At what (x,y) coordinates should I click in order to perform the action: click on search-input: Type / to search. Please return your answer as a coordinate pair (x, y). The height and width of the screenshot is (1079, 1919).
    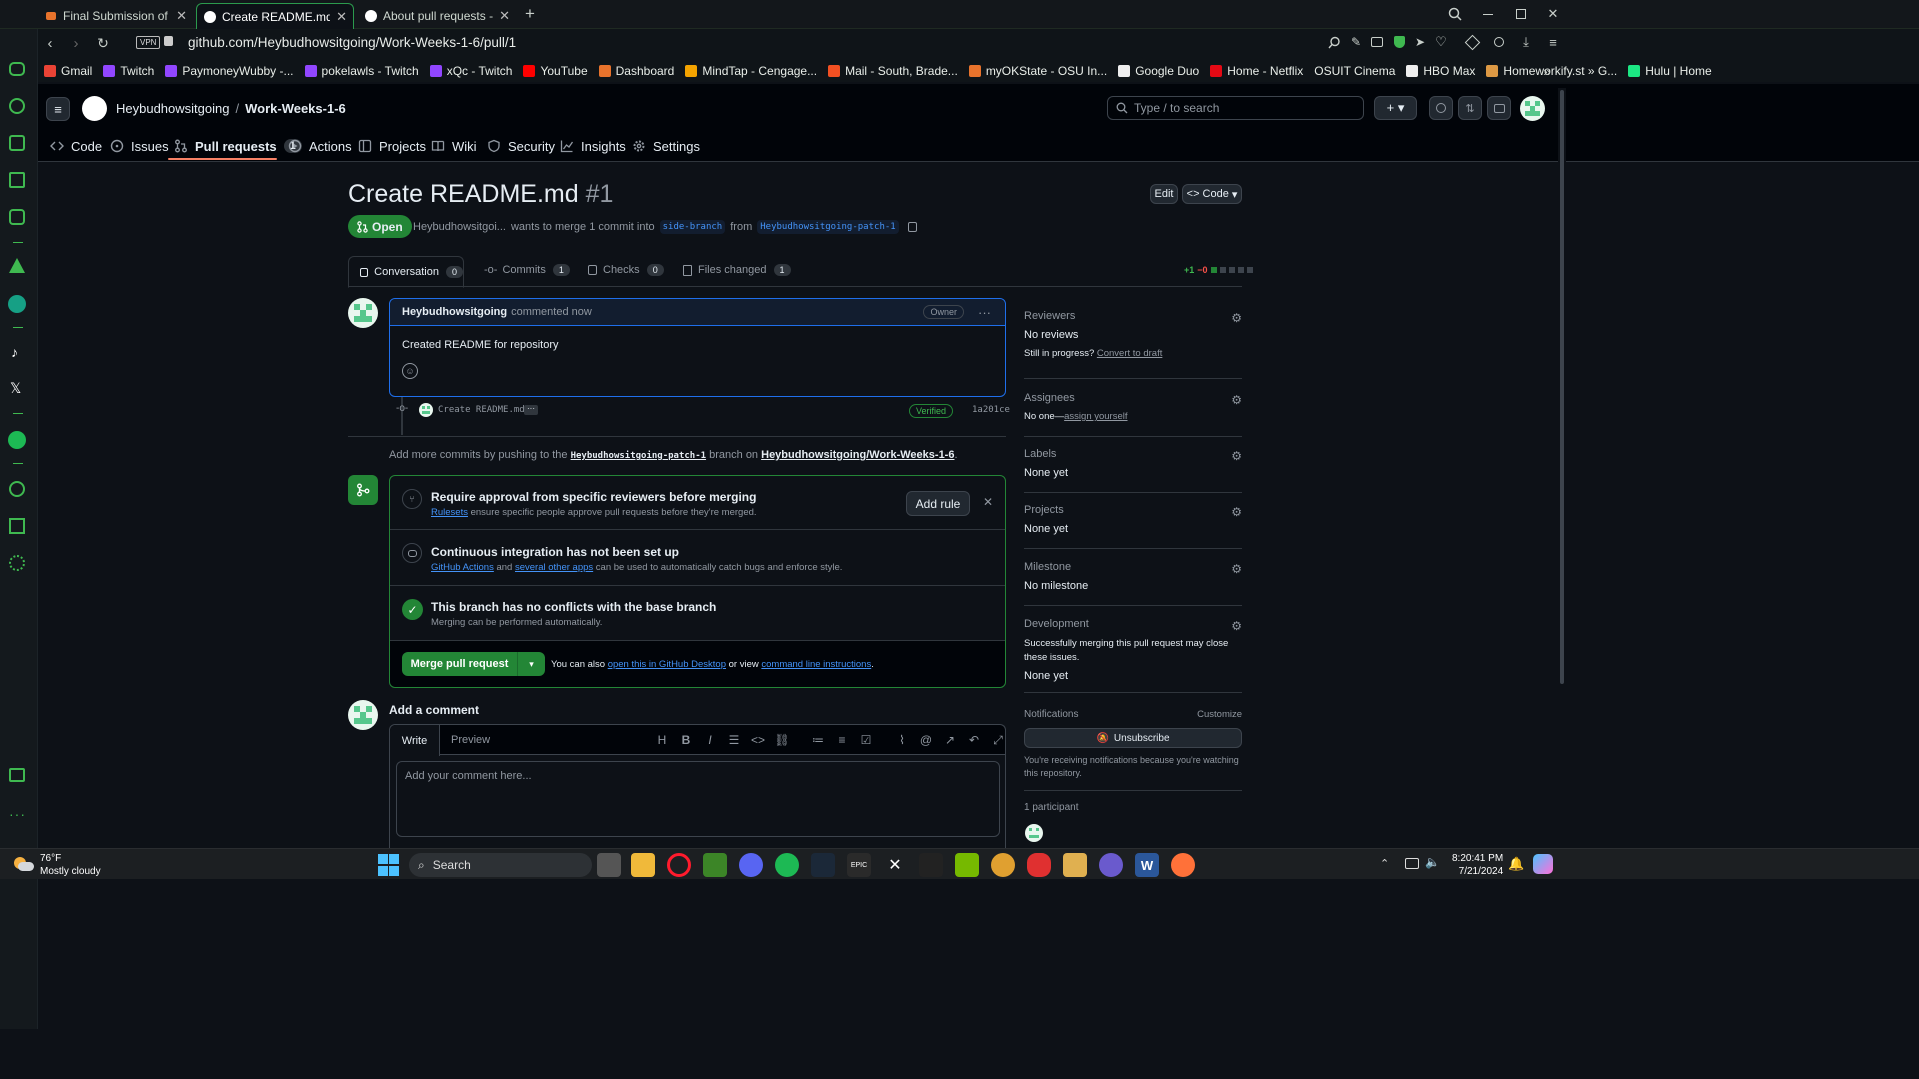
    Looking at the image, I should click on (1235, 108).